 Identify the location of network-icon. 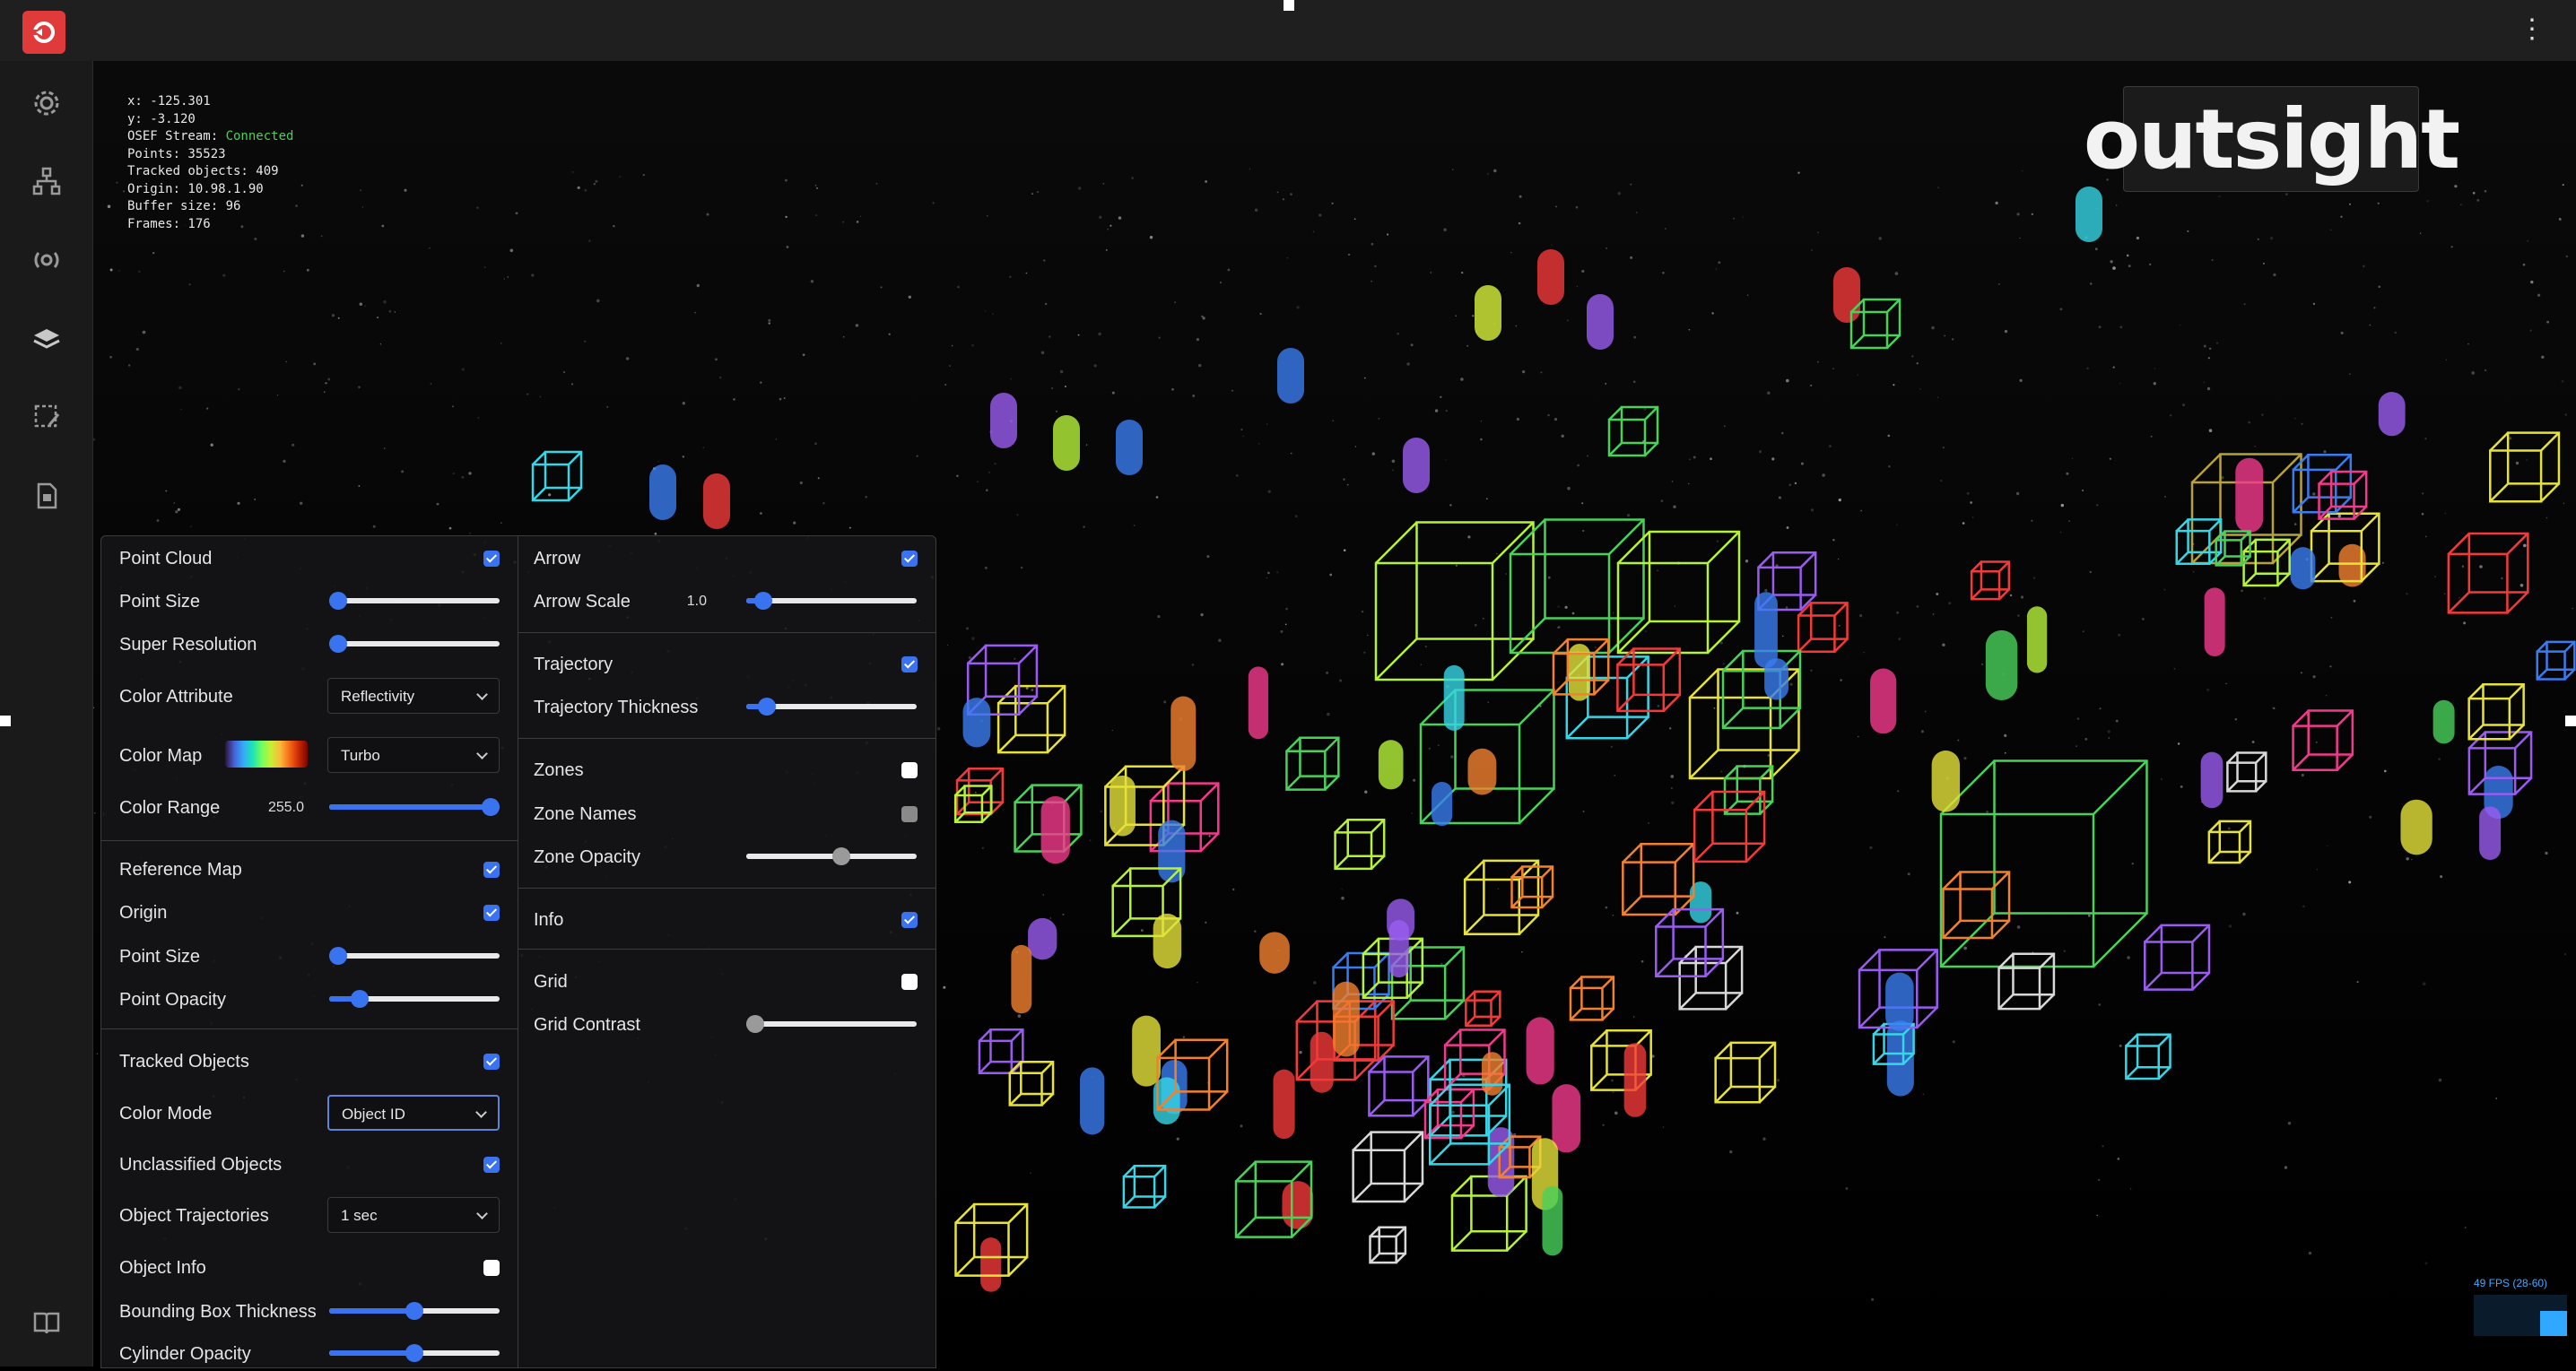
(47, 181).